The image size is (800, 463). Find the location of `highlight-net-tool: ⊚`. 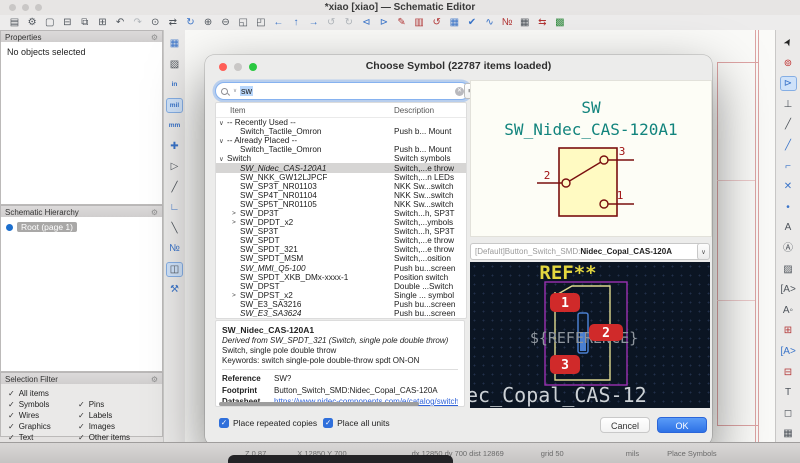

highlight-net-tool: ⊚ is located at coordinates (788, 63).